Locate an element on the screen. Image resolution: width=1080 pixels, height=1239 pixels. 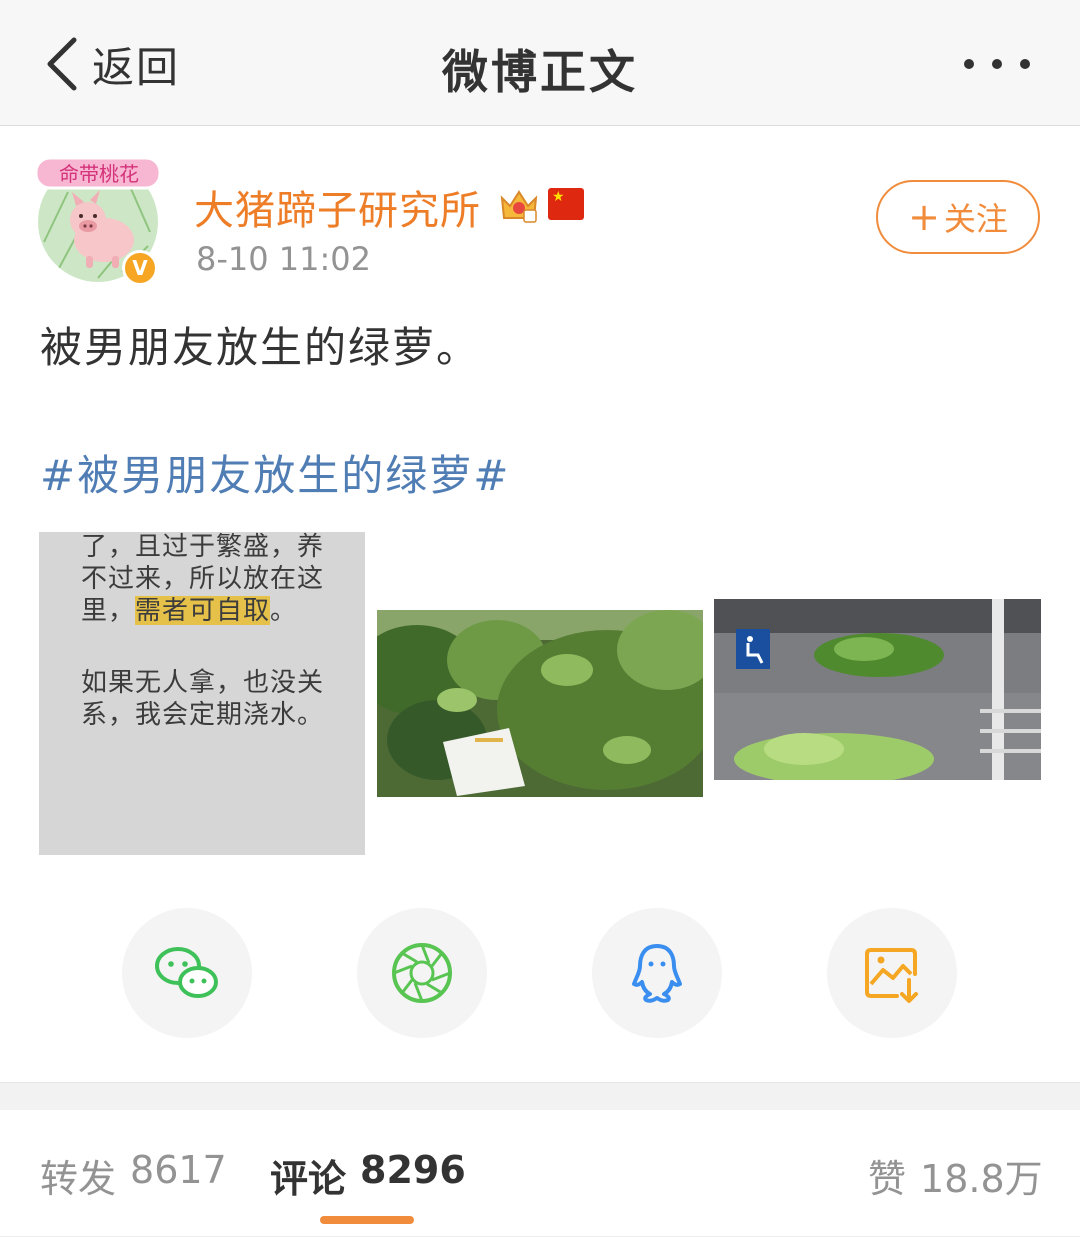
avatar-sticker-icon: 命带桃花 is located at coordinates (98, 173).